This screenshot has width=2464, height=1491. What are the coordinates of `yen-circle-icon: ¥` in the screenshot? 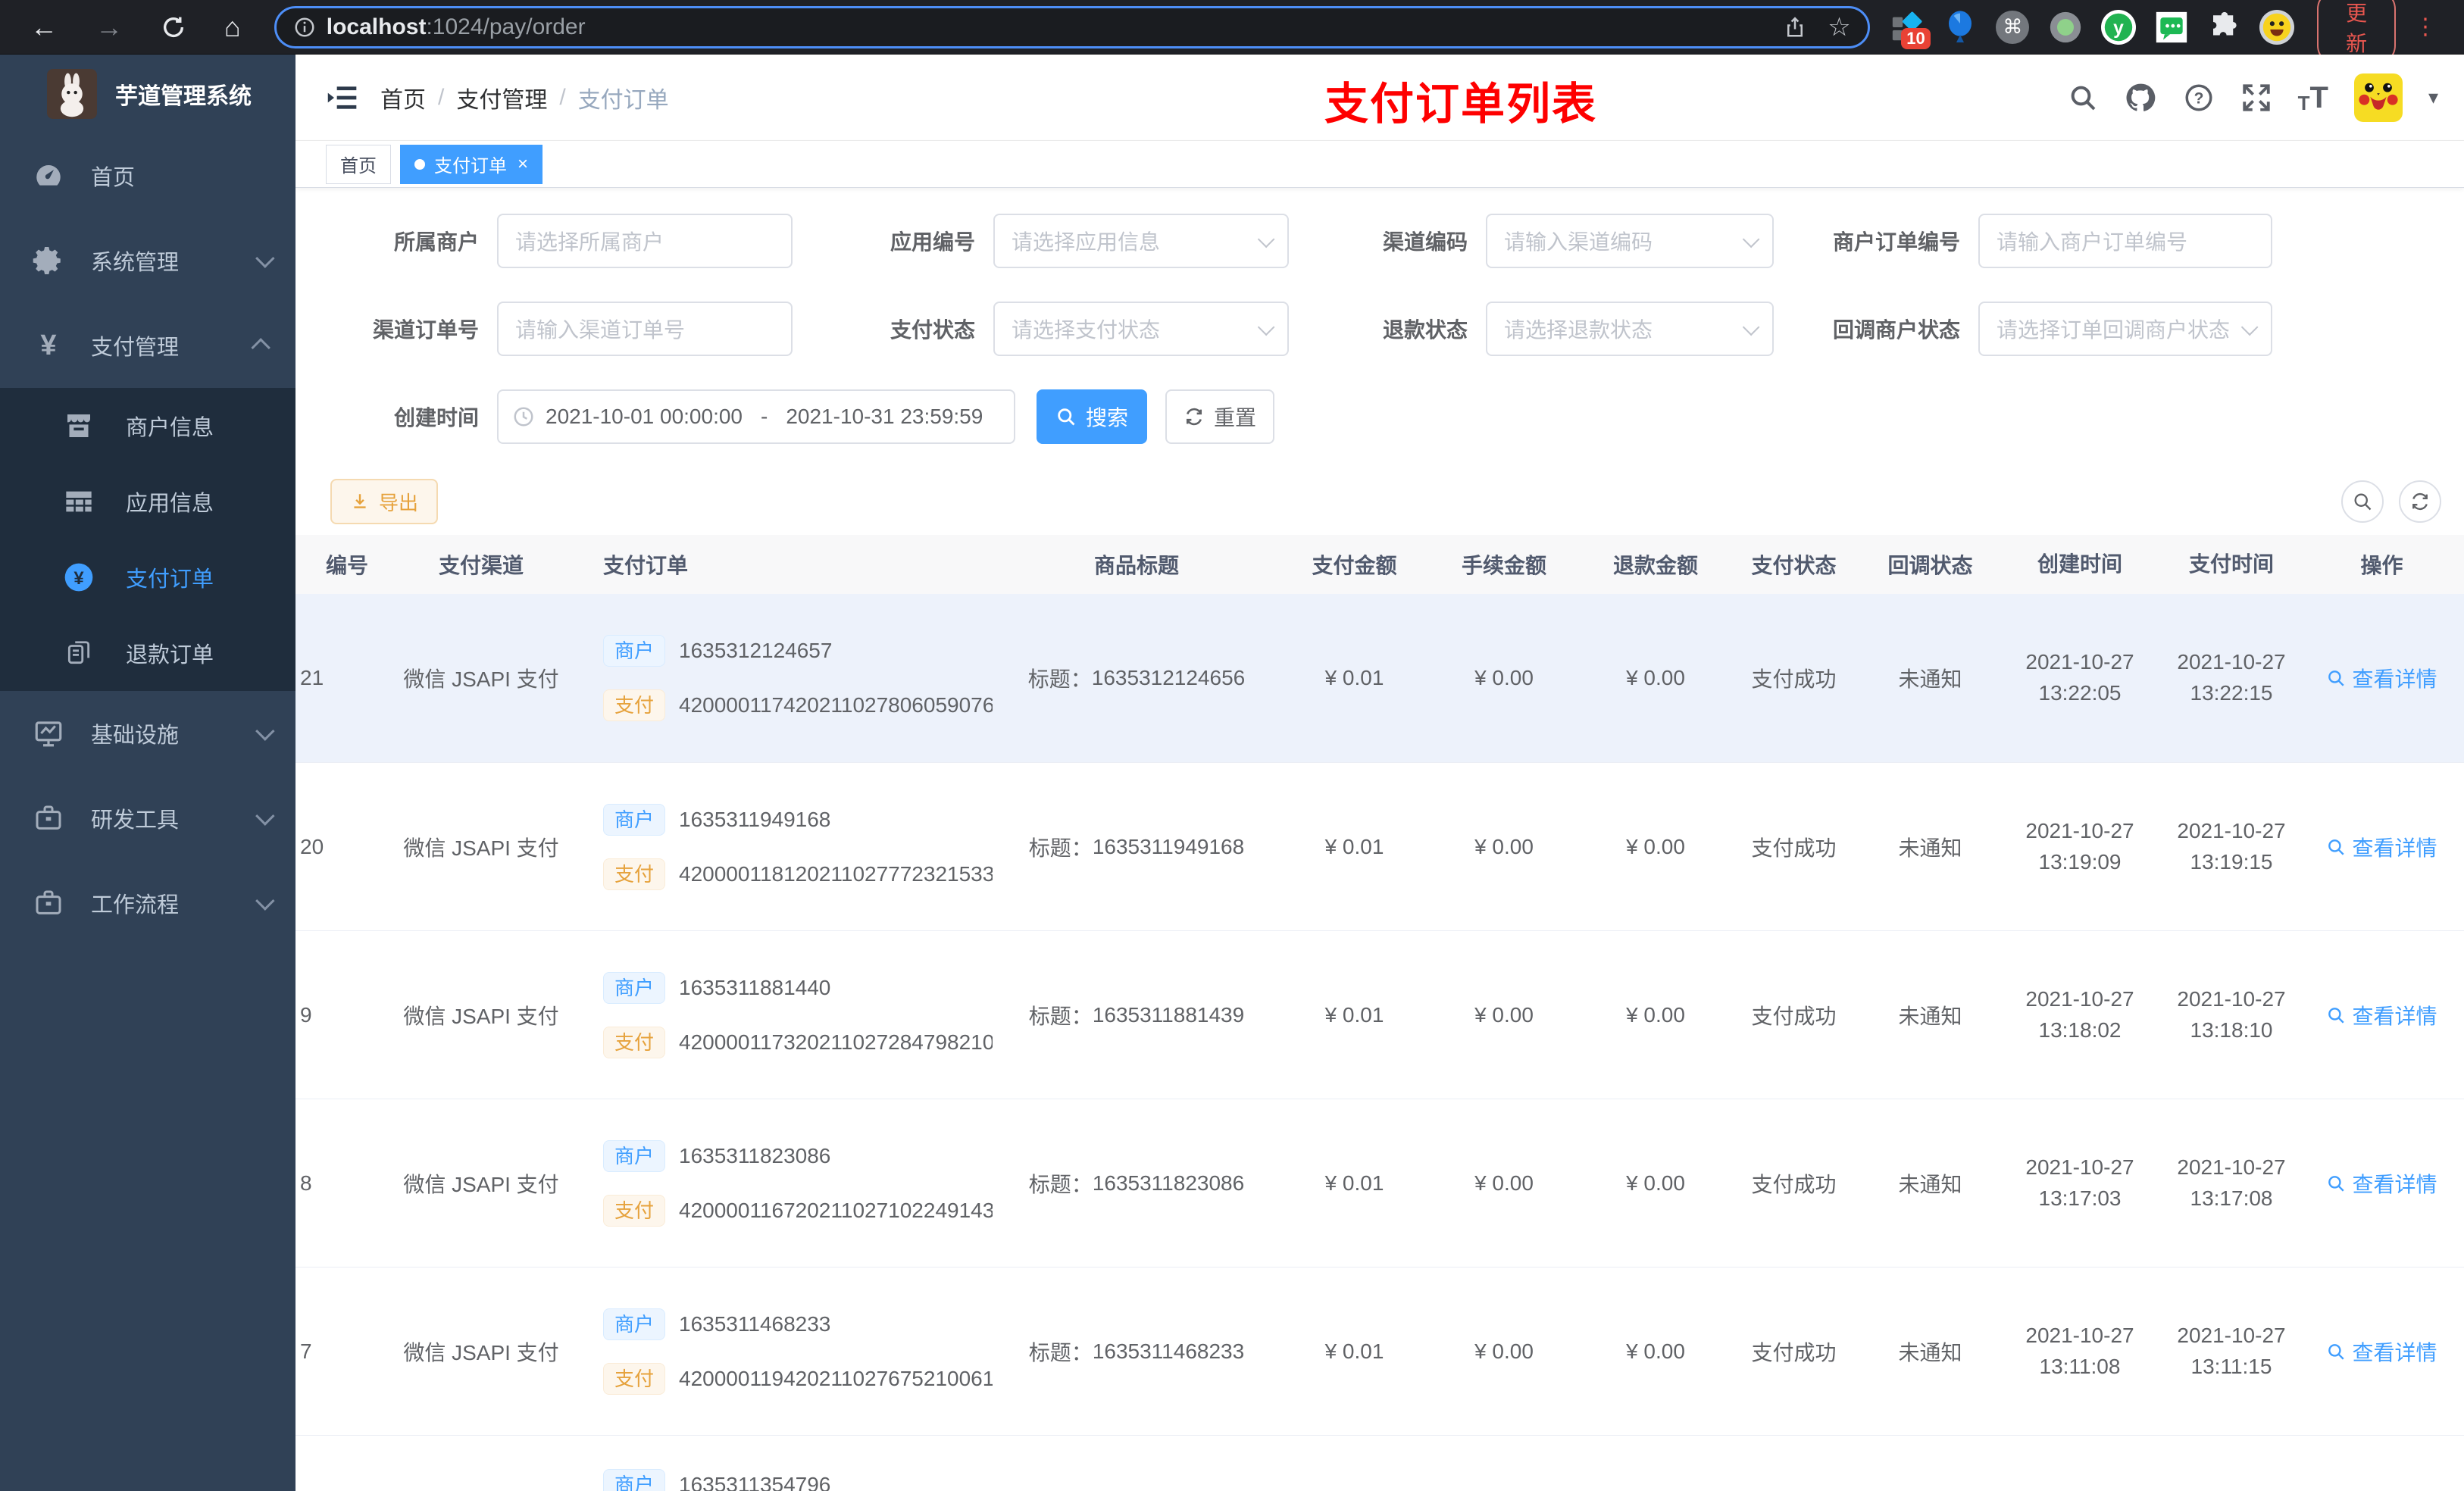 It's located at (78, 577).